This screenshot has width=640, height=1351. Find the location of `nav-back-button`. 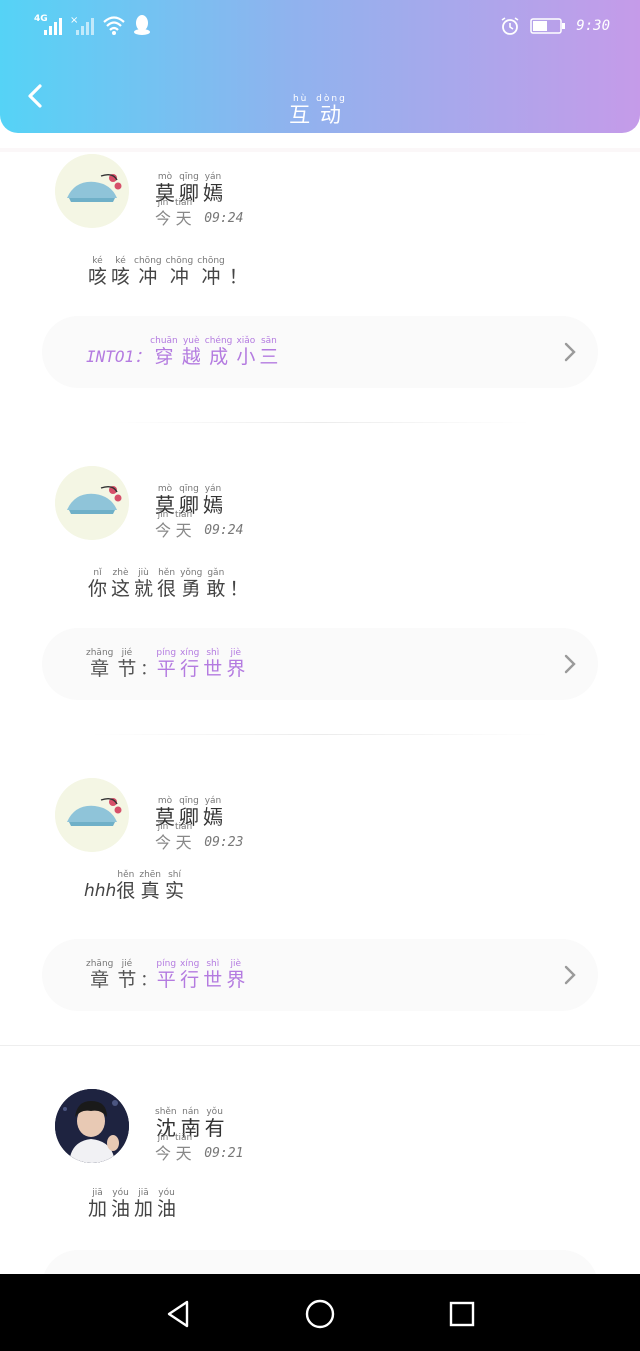

nav-back-button is located at coordinates (178, 1314).